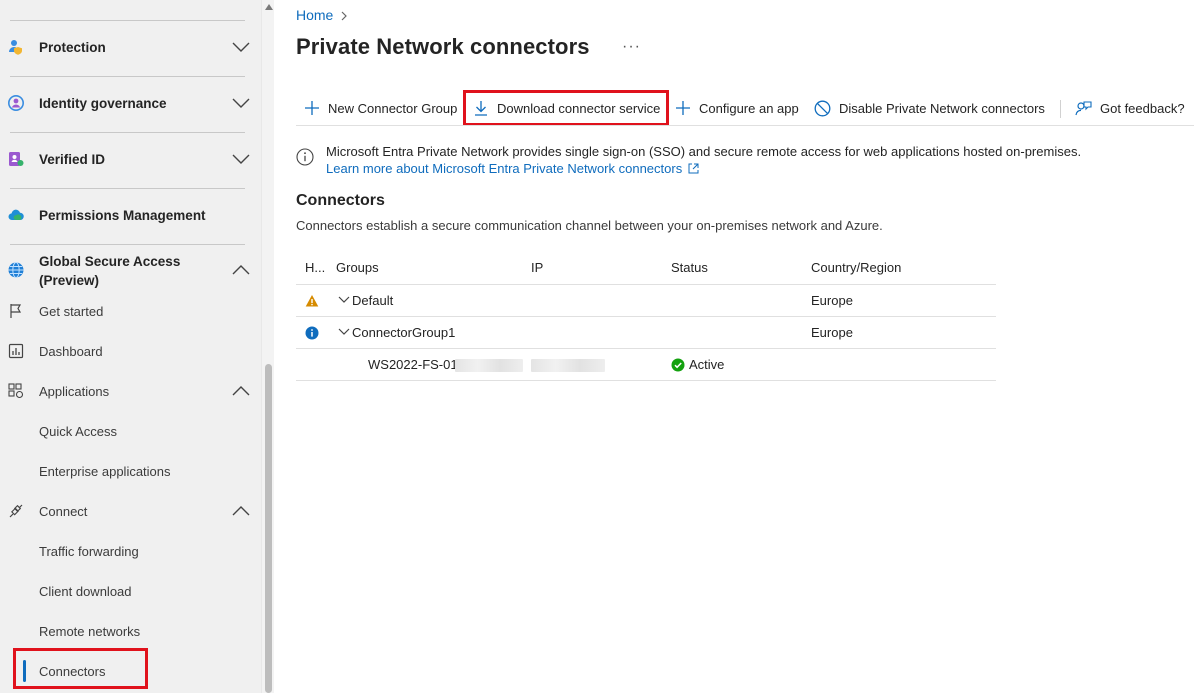 This screenshot has height=693, width=1194. What do you see at coordinates (16, 351) in the screenshot?
I see `dashboard-icon` at bounding box center [16, 351].